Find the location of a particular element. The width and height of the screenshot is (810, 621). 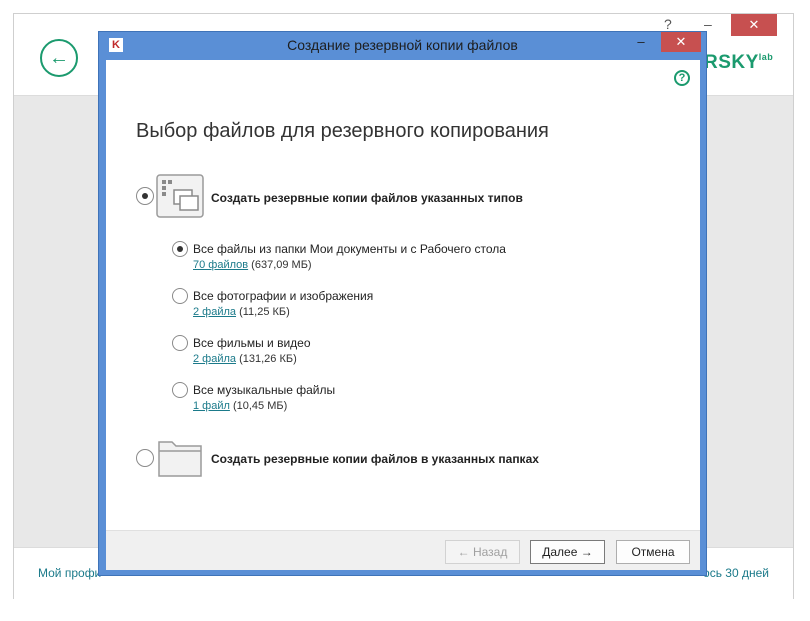

my-profile-link: Мой профи is located at coordinates (69, 573).